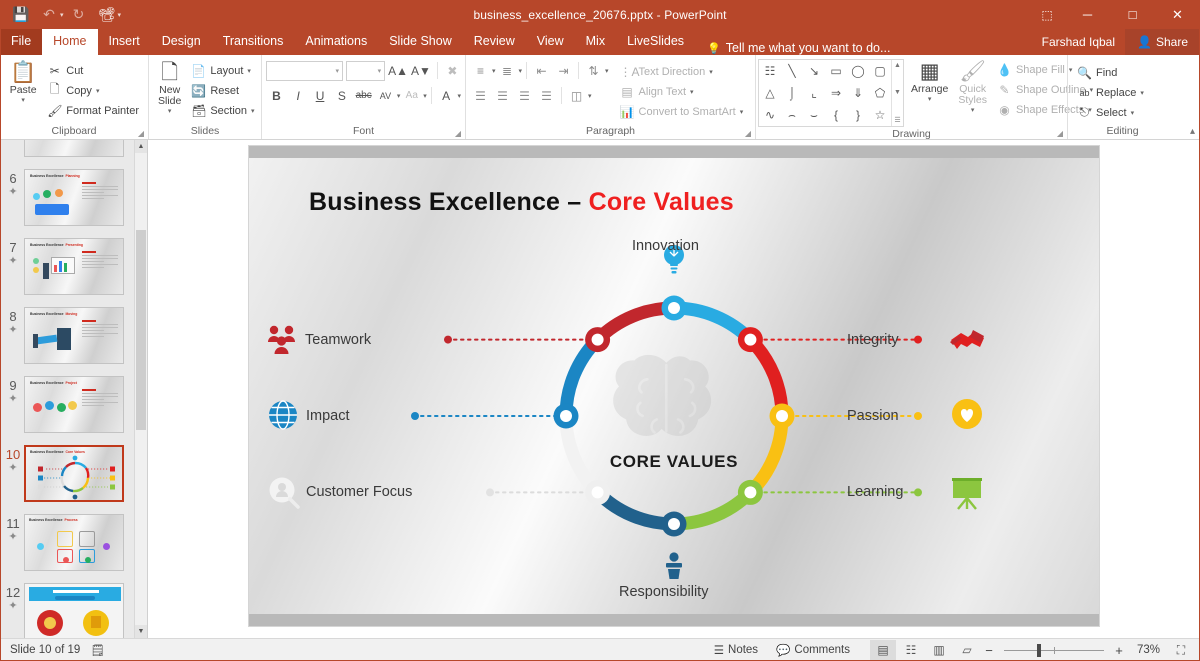 Image resolution: width=1200 pixels, height=661 pixels. What do you see at coordinates (399, 96) in the screenshot?
I see `character-spacing-caret-icon: ▾` at bounding box center [399, 96].